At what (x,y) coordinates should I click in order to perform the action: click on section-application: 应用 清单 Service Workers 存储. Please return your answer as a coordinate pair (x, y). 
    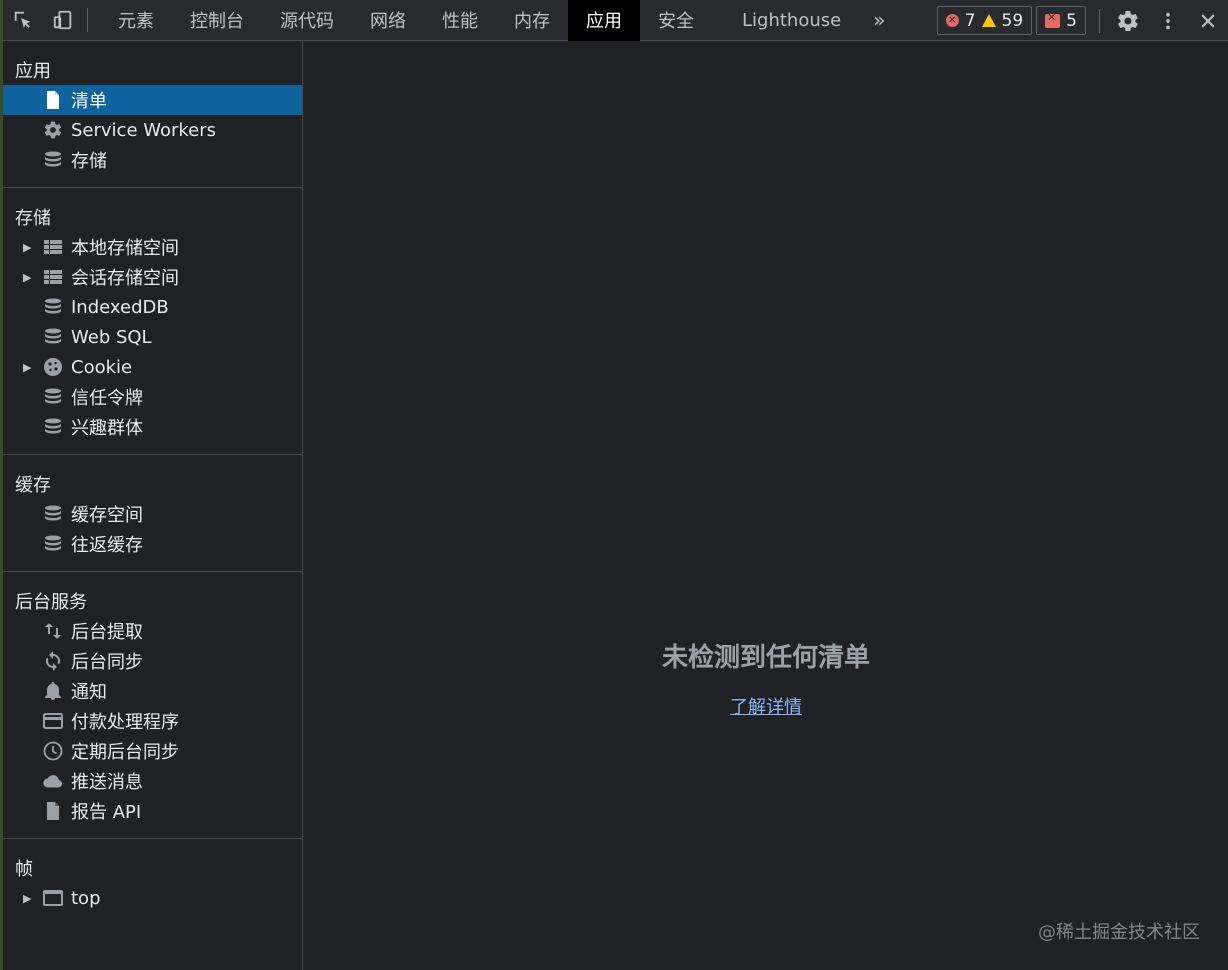
    Looking at the image, I should click on (152, 114).